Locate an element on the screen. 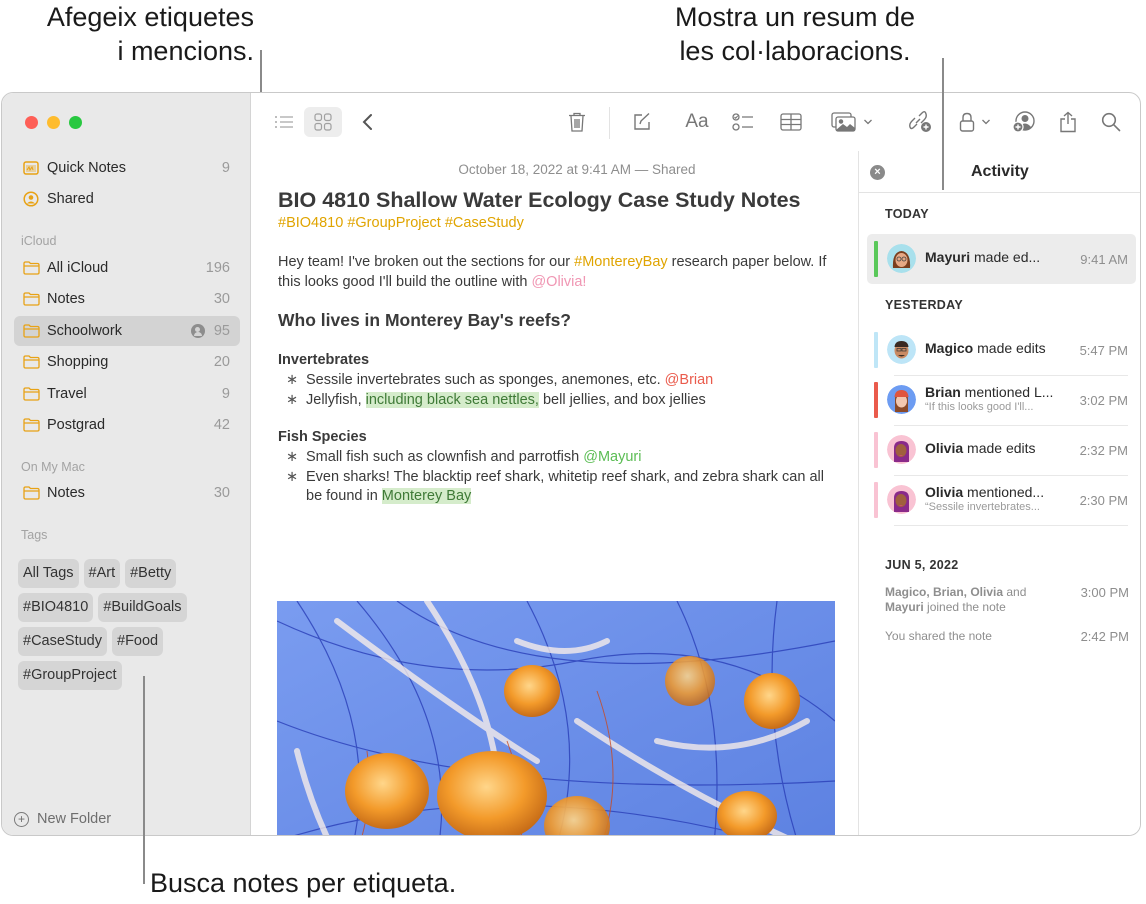  avatar-brian is located at coordinates (901, 399).